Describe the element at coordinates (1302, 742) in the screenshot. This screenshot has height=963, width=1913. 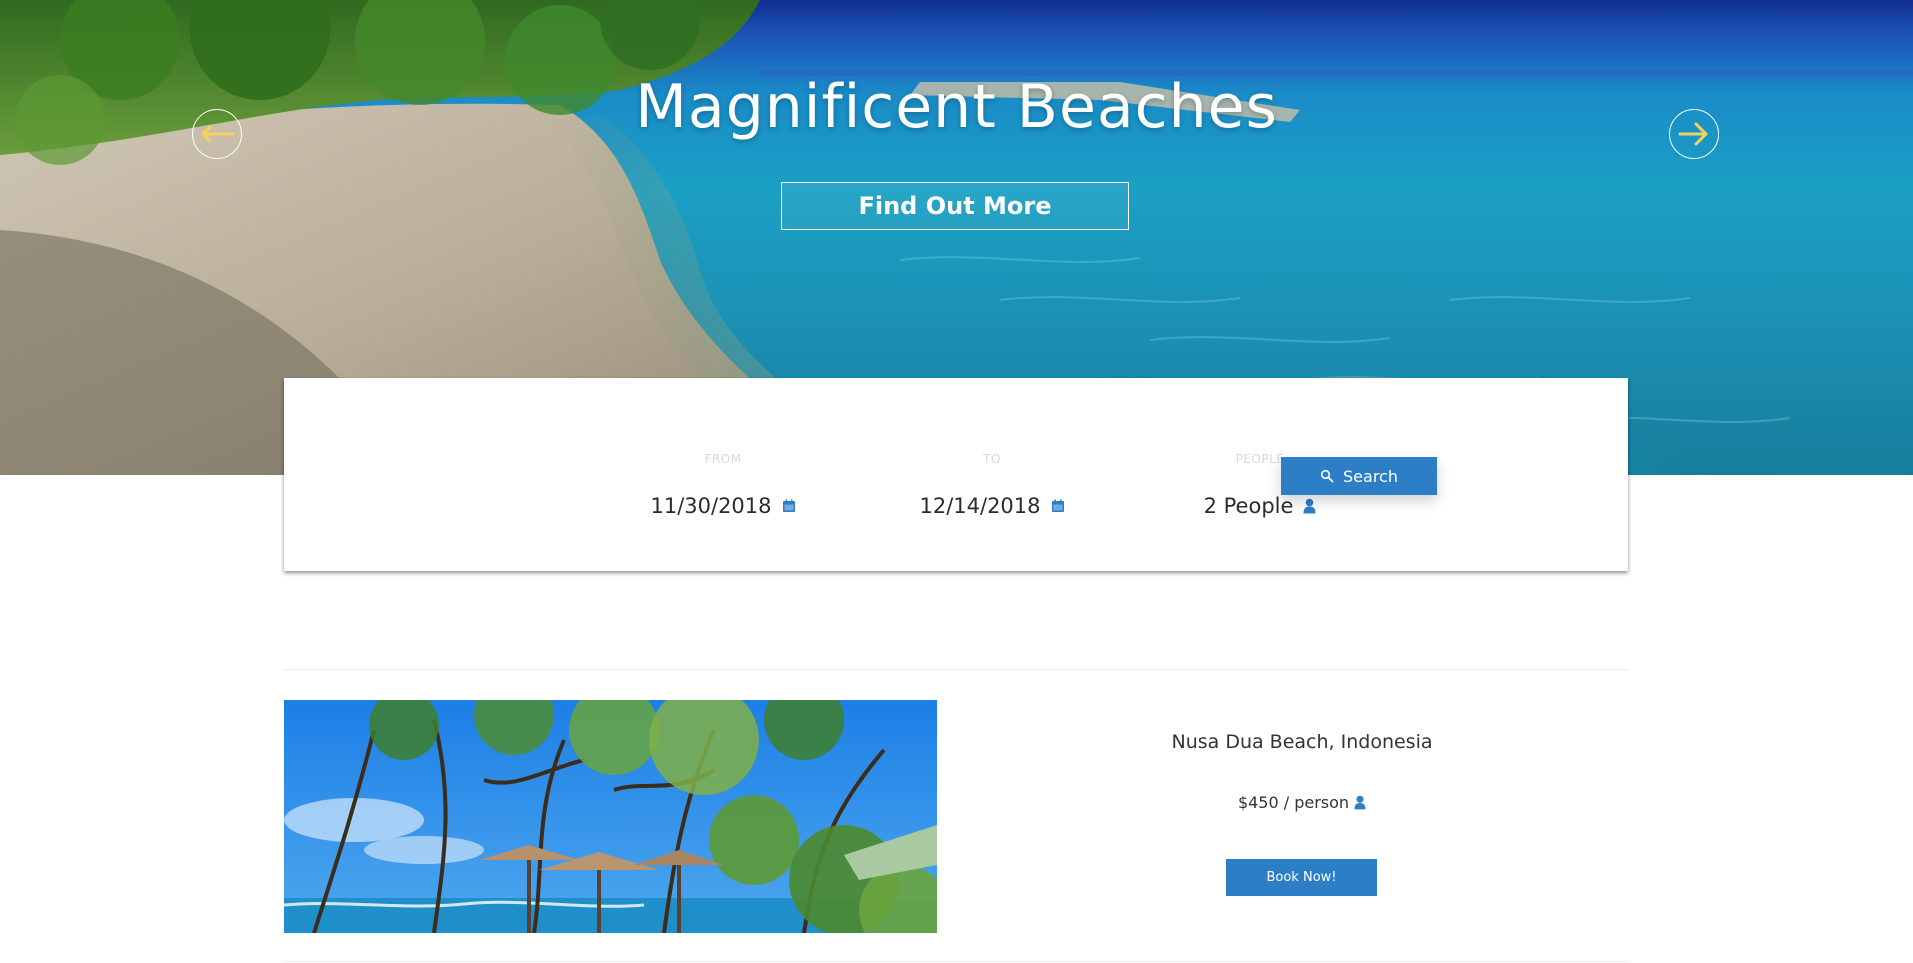
I see `listing-title: Nusa Dua Beach, Indonesia` at that location.